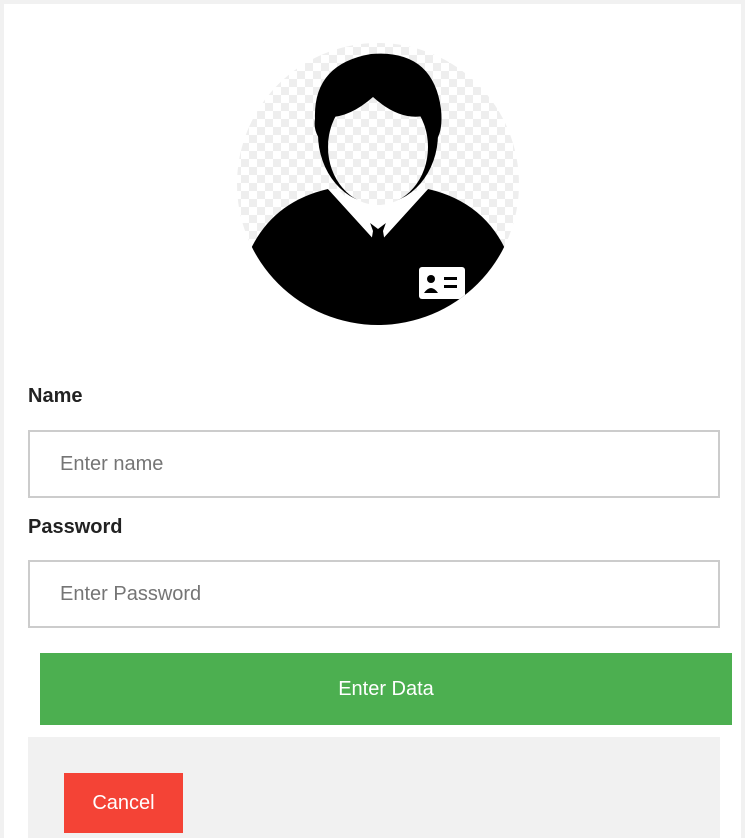 Image resolution: width=745 pixels, height=838 pixels. I want to click on avatar-image, so click(378, 184).